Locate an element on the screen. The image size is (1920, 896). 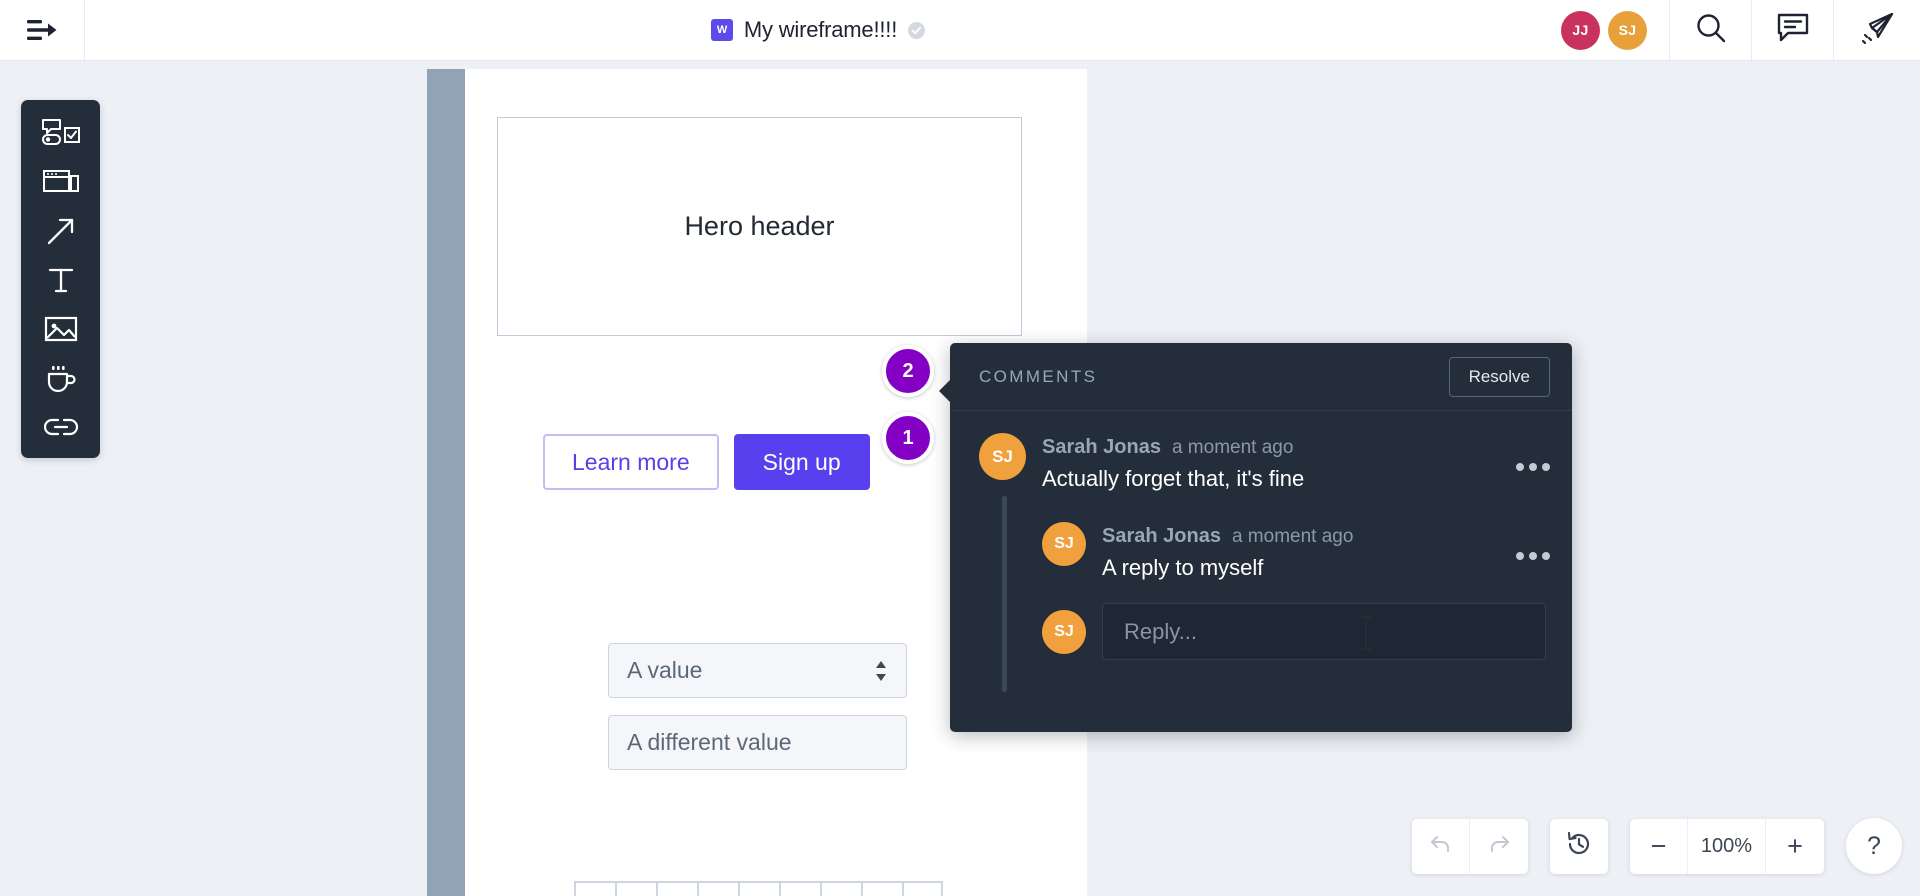
frame-tool is located at coordinates (61, 182).